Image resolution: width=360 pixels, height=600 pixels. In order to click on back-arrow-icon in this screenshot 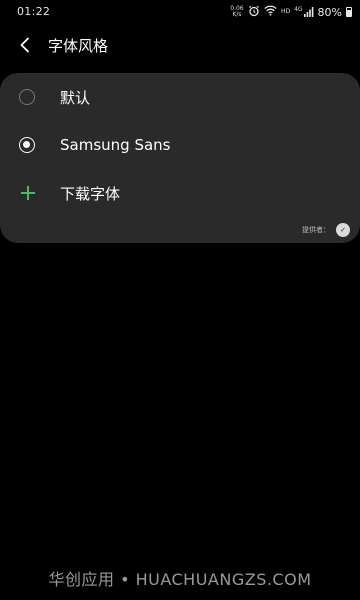, I will do `click(24, 45)`.